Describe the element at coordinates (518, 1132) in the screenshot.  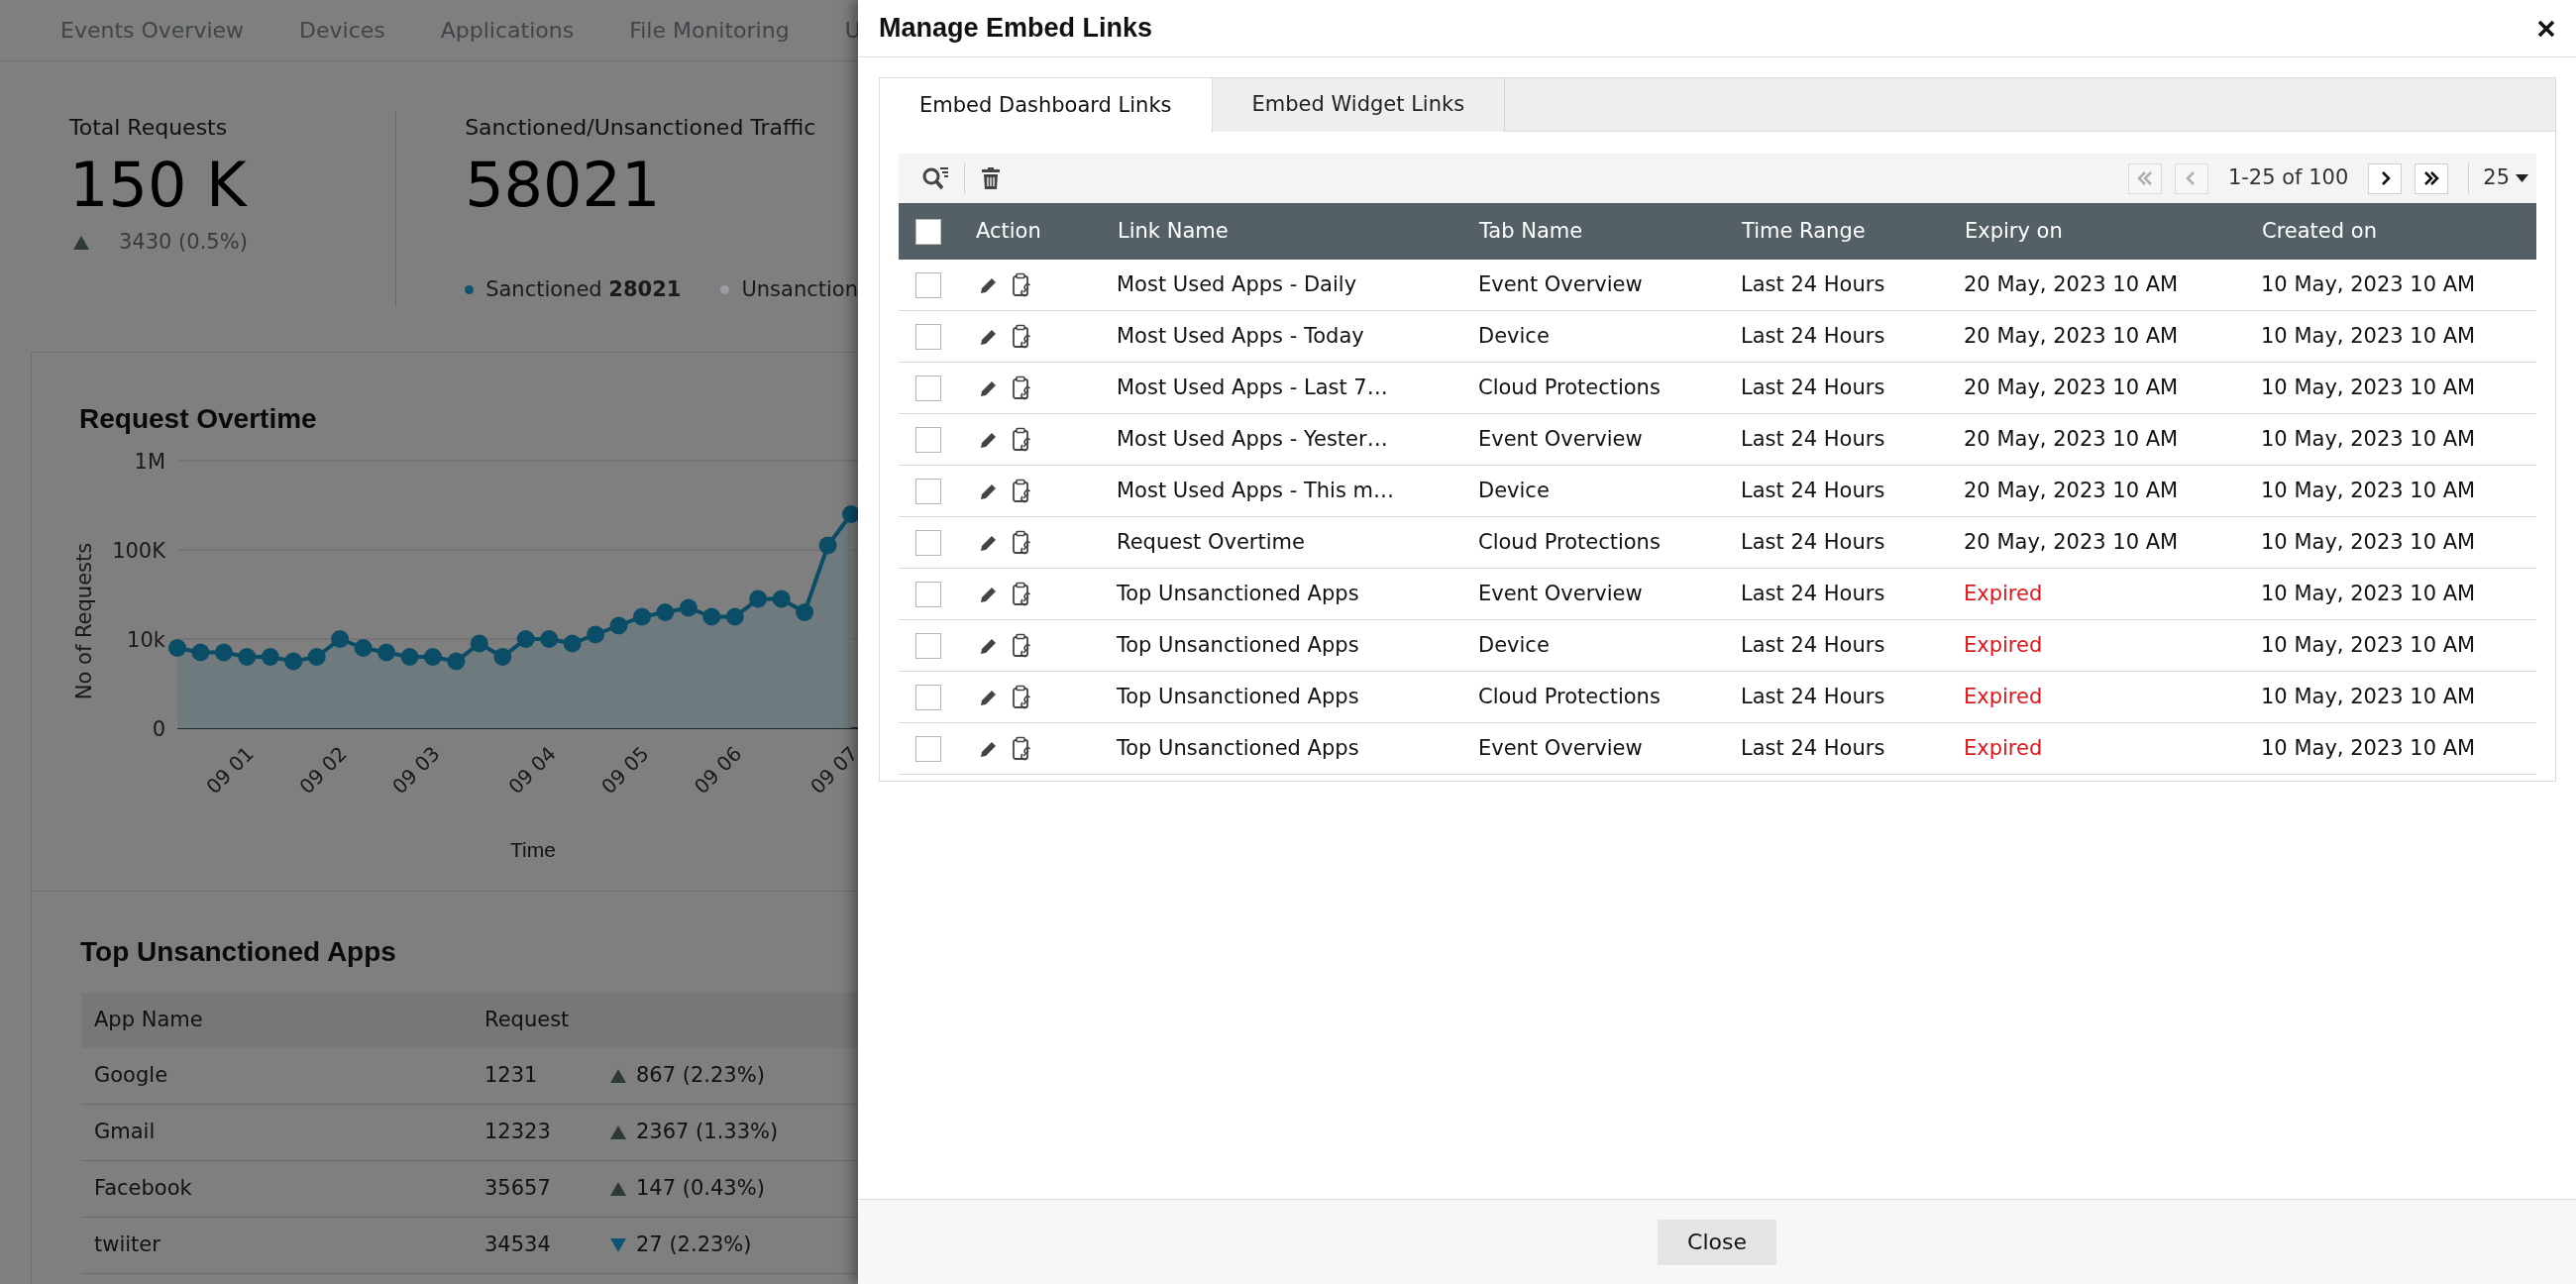
I see `table-cell-text: 12323` at that location.